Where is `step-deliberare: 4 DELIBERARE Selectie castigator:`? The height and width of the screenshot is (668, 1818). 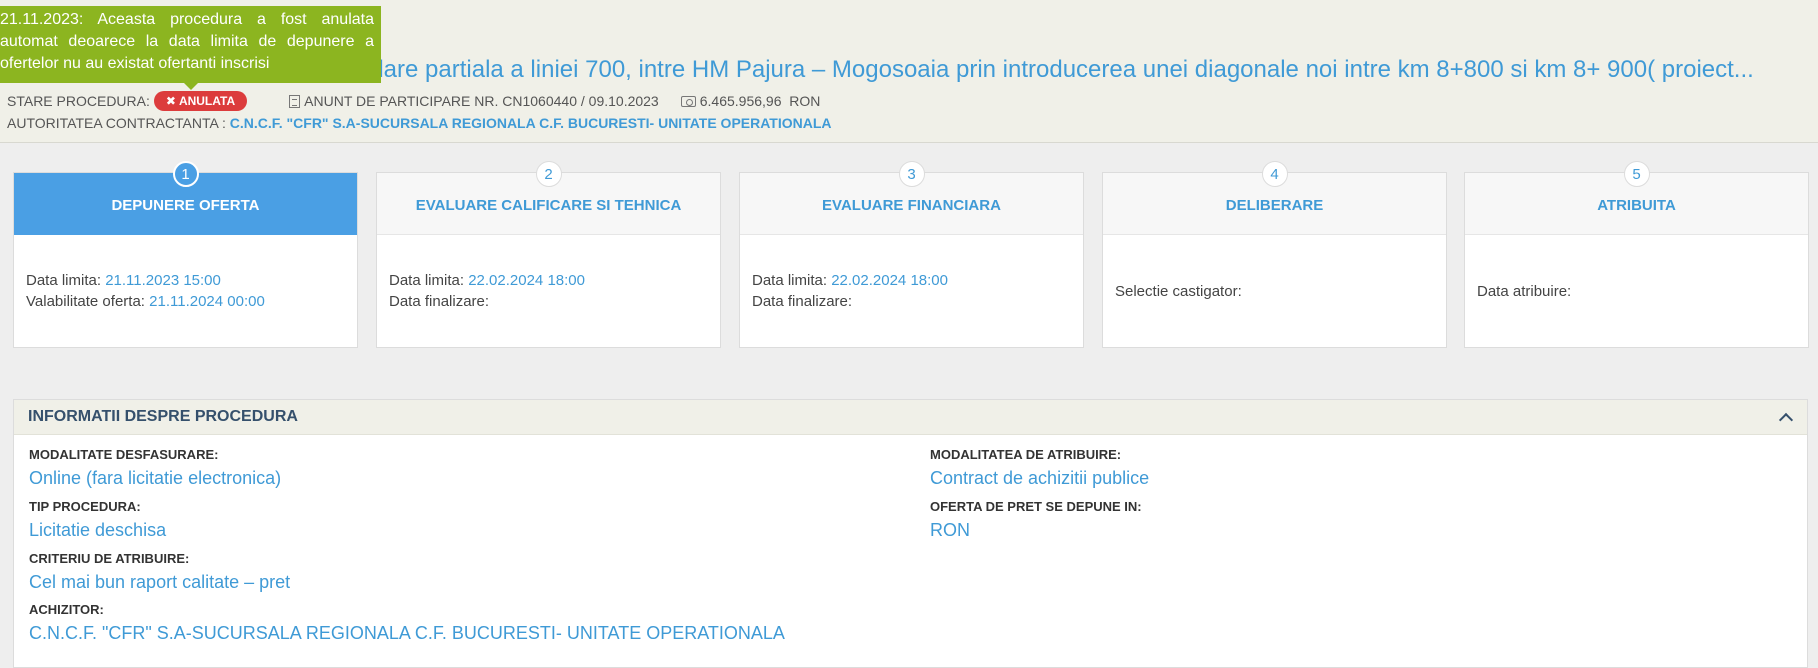 step-deliberare: 4 DELIBERARE Selectie castigator: is located at coordinates (1274, 254).